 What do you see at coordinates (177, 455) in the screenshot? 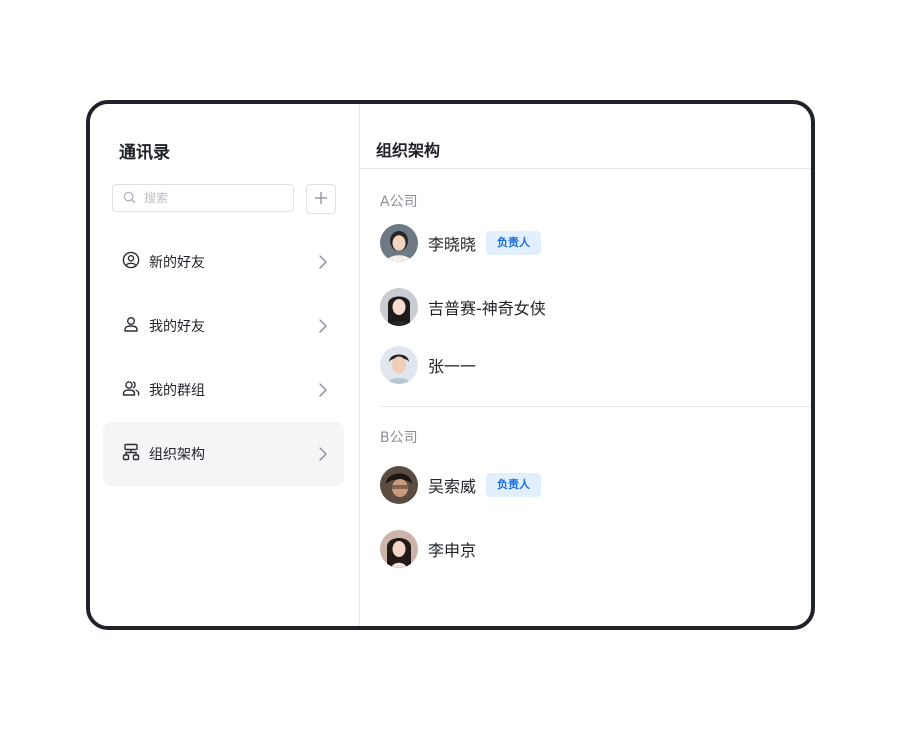
I see `nav-item-label: 组织架构` at bounding box center [177, 455].